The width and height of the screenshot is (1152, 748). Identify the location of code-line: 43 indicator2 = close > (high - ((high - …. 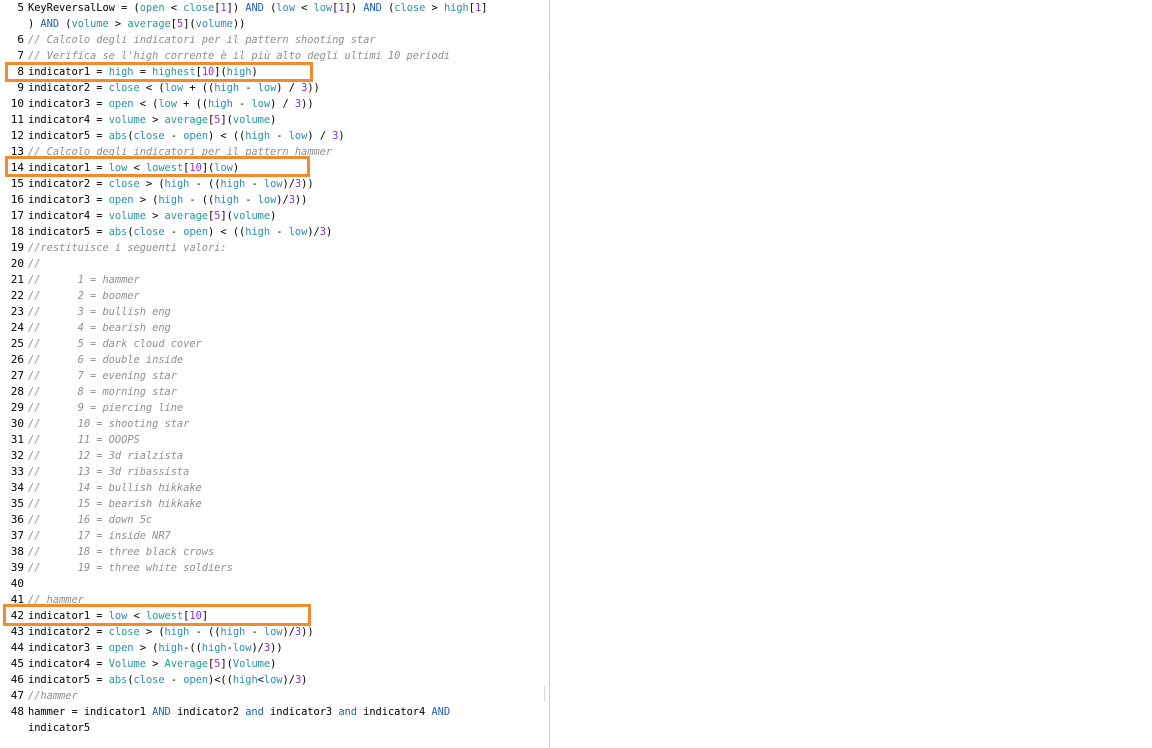
(274, 632).